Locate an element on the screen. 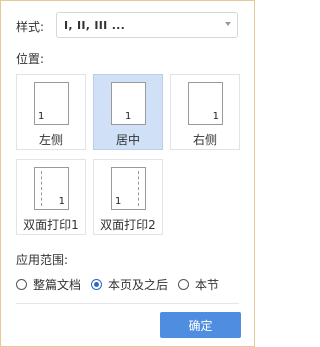  position-option-label: 居中 is located at coordinates (127, 140).